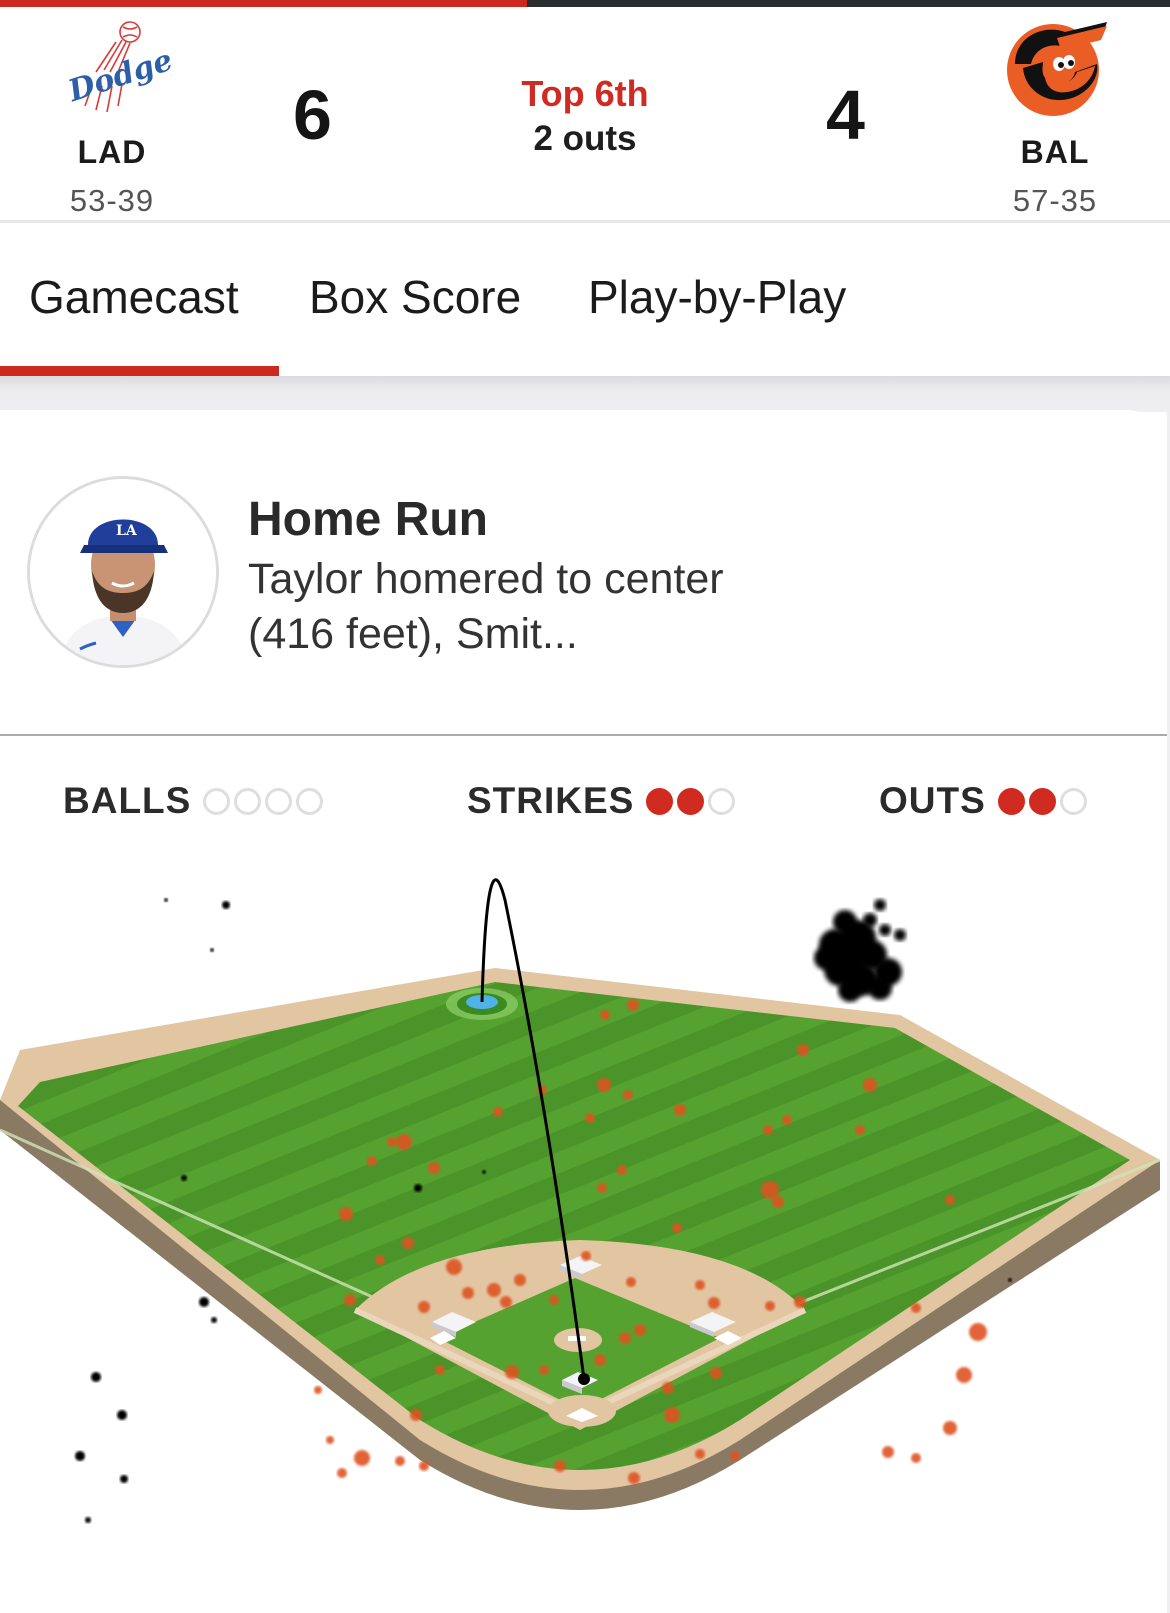 This screenshot has height=1613, width=1170. Describe the element at coordinates (134, 297) in the screenshot. I see `tab-gamecast: Gamecast` at that location.